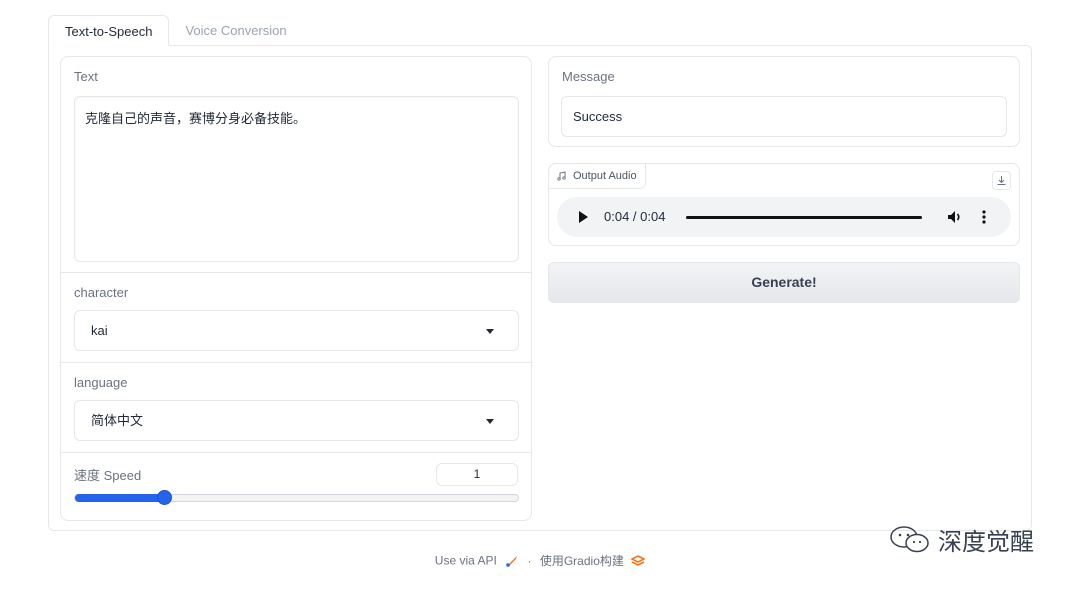 This screenshot has width=1080, height=589. What do you see at coordinates (101, 382) in the screenshot?
I see `language-label: language` at bounding box center [101, 382].